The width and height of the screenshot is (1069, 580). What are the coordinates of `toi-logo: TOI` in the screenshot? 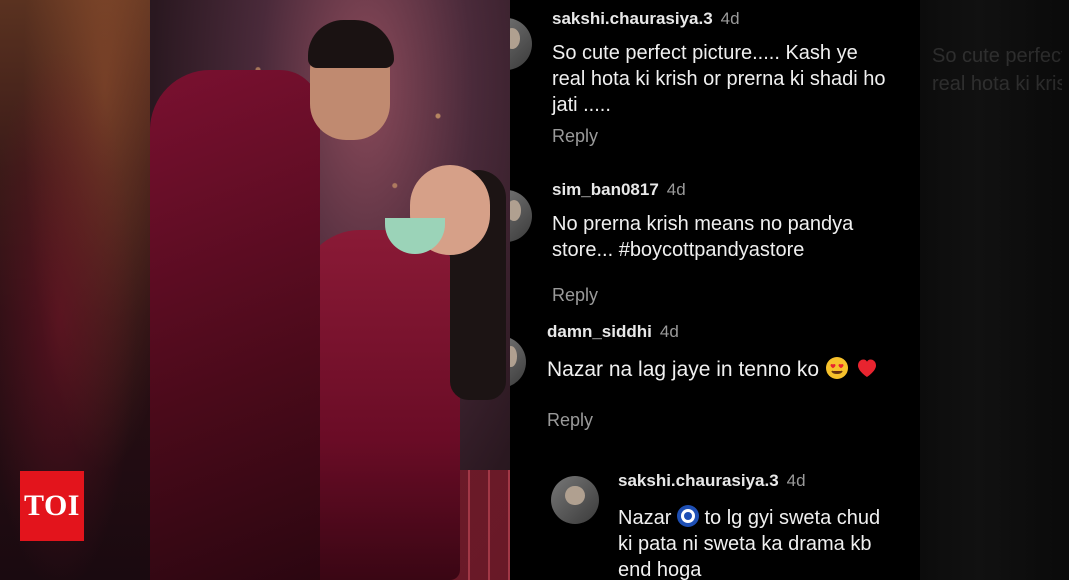 It's located at (52, 506).